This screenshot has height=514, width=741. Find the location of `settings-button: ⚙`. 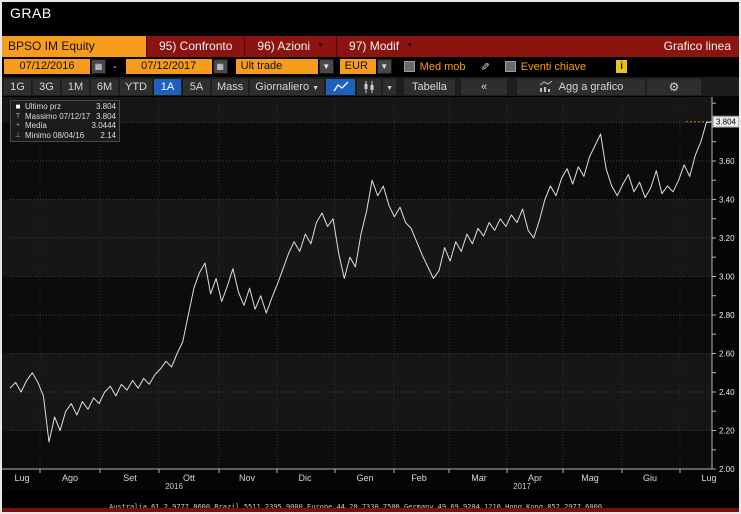

settings-button: ⚙ is located at coordinates (673, 86).